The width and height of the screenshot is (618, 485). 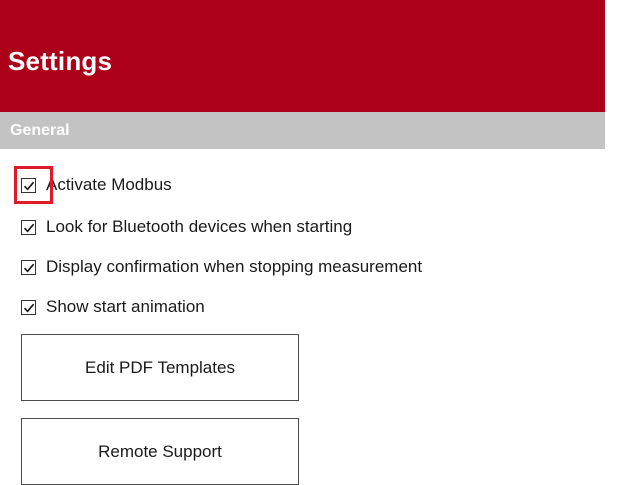 What do you see at coordinates (125, 306) in the screenshot?
I see `show-start-animation-label: Show start animation` at bounding box center [125, 306].